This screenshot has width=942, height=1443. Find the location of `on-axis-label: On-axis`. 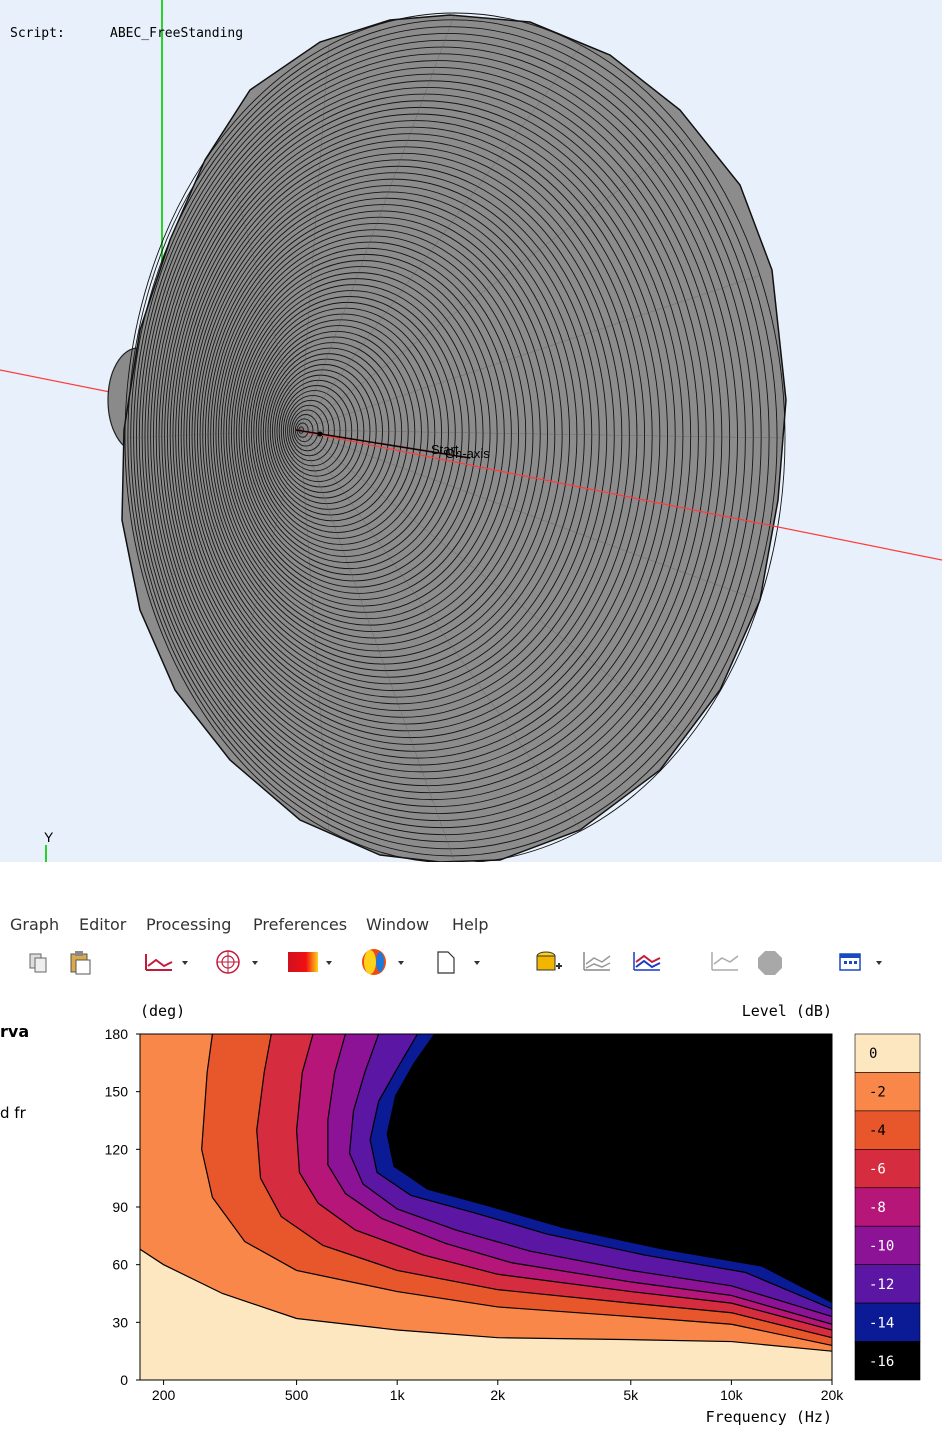

on-axis-label: On-axis is located at coordinates (467, 453).